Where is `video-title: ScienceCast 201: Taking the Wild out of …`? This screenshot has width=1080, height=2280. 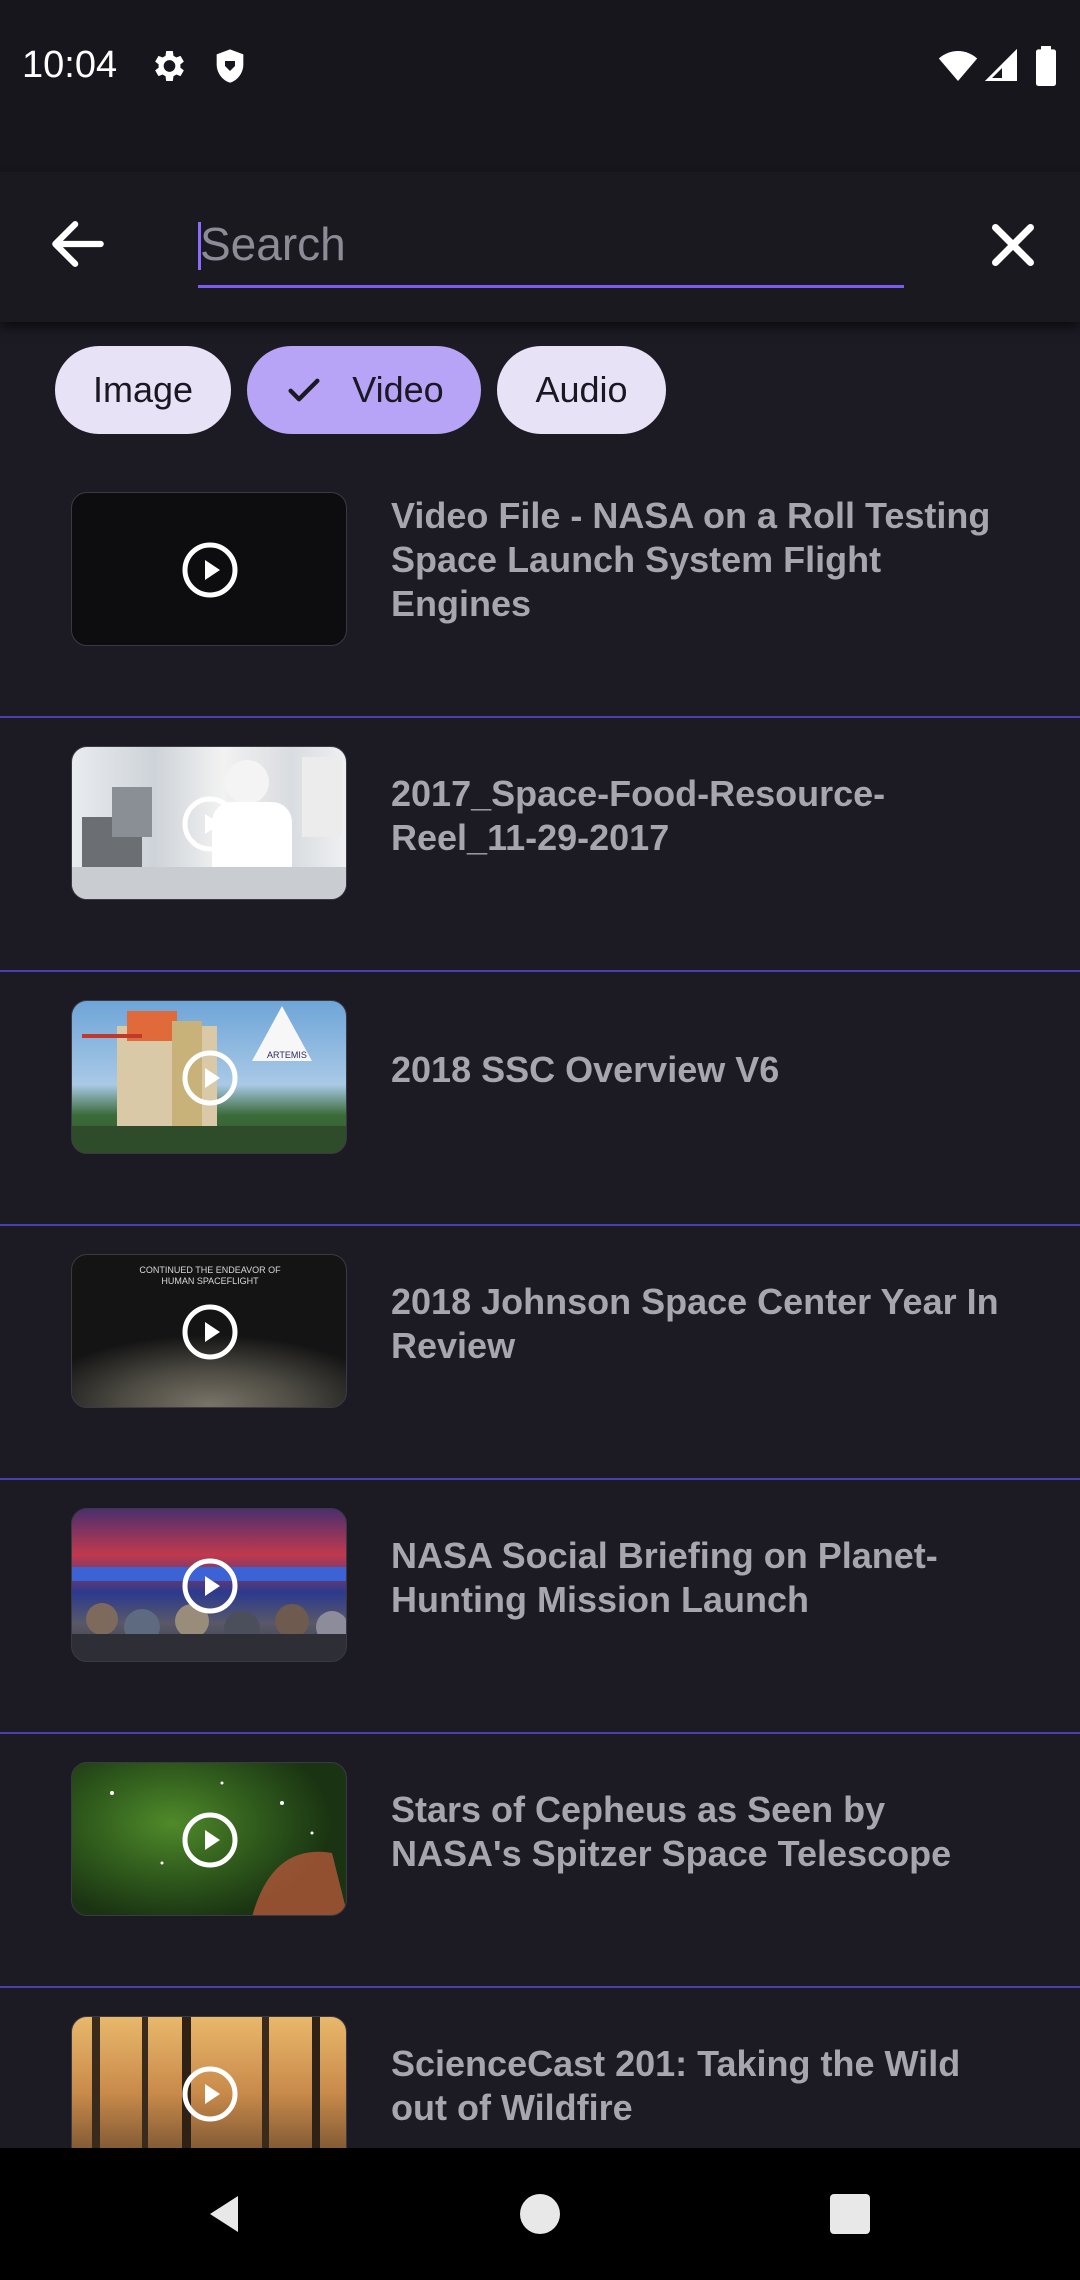 video-title: ScienceCast 201: Taking the Wild out of … is located at coordinates (676, 2085).